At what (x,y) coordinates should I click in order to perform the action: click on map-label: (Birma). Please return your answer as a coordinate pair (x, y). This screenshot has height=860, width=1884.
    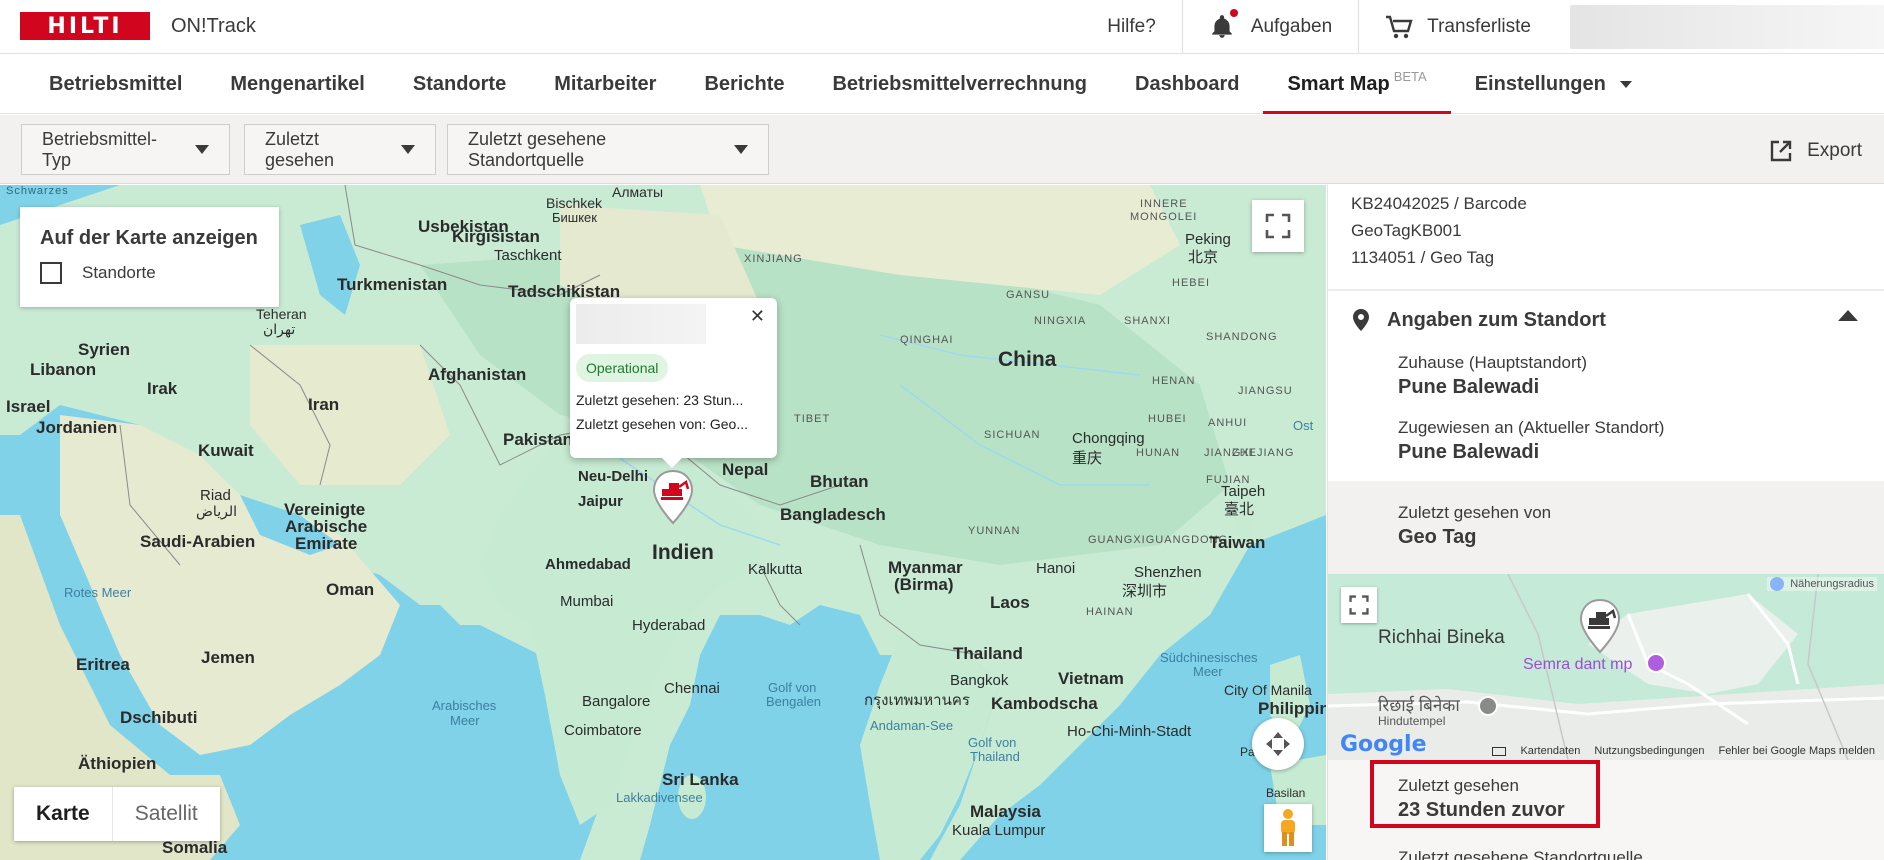
    Looking at the image, I should click on (924, 584).